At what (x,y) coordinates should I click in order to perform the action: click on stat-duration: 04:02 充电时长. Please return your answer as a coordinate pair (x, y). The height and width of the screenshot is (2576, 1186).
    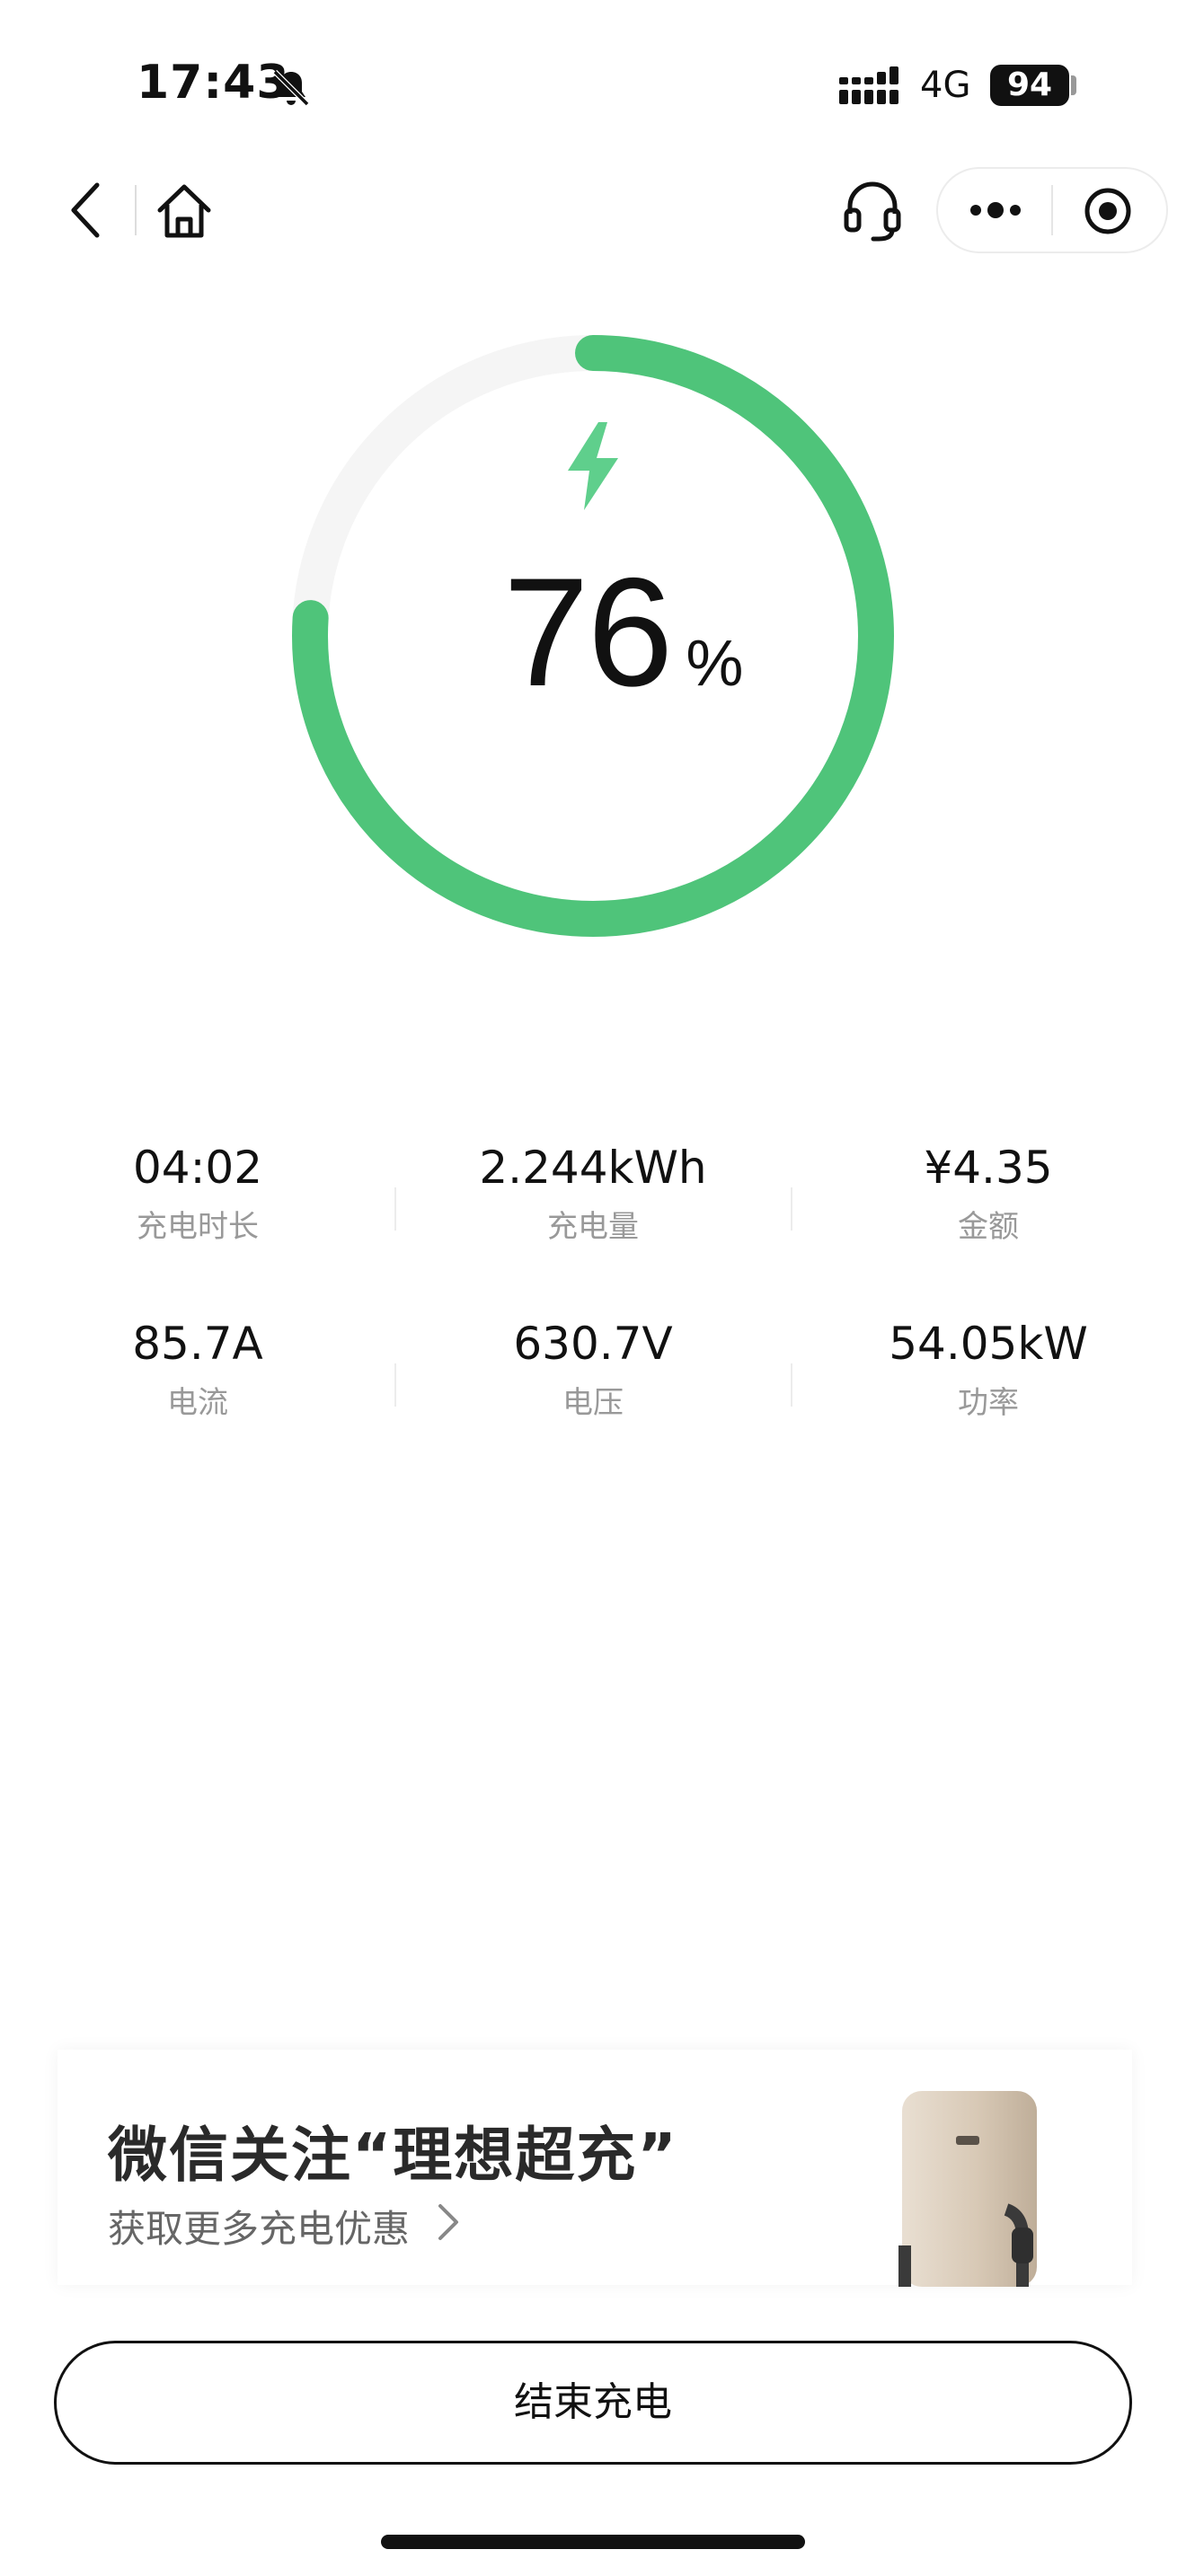
    Looking at the image, I should click on (197, 1193).